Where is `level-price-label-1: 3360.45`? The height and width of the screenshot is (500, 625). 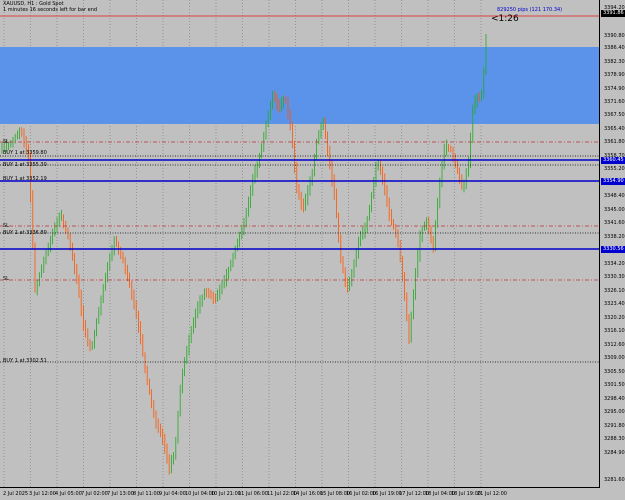
level-price-label-1: 3360.45 is located at coordinates (613, 160).